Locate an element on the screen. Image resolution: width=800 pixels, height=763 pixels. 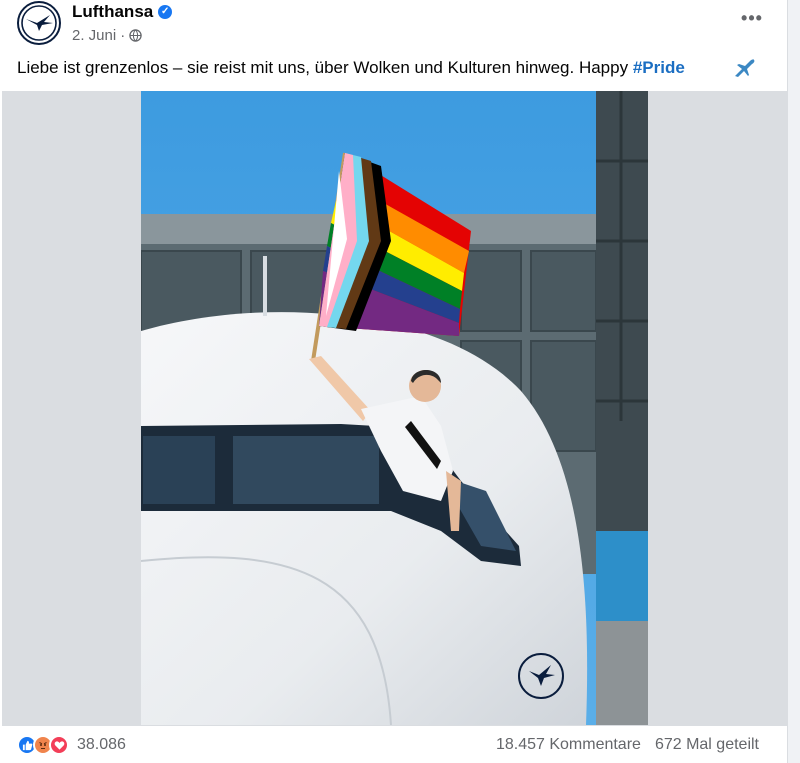
more-options-icon: ••• is located at coordinates (752, 18).